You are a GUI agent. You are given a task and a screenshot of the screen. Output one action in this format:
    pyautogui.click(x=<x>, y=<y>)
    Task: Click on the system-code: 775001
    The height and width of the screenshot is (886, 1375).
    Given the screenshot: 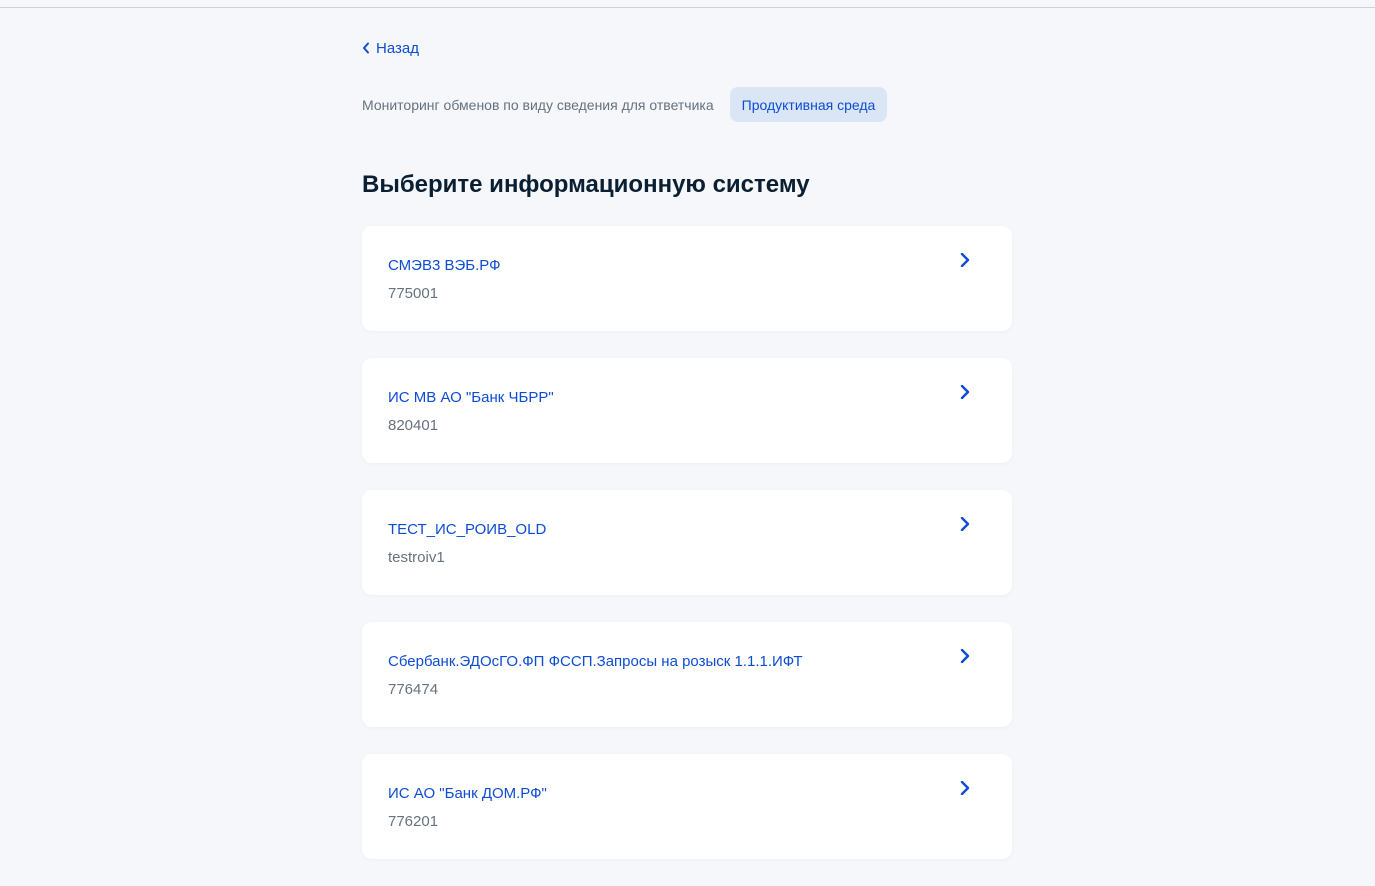 What is the action you would take?
    pyautogui.click(x=413, y=293)
    